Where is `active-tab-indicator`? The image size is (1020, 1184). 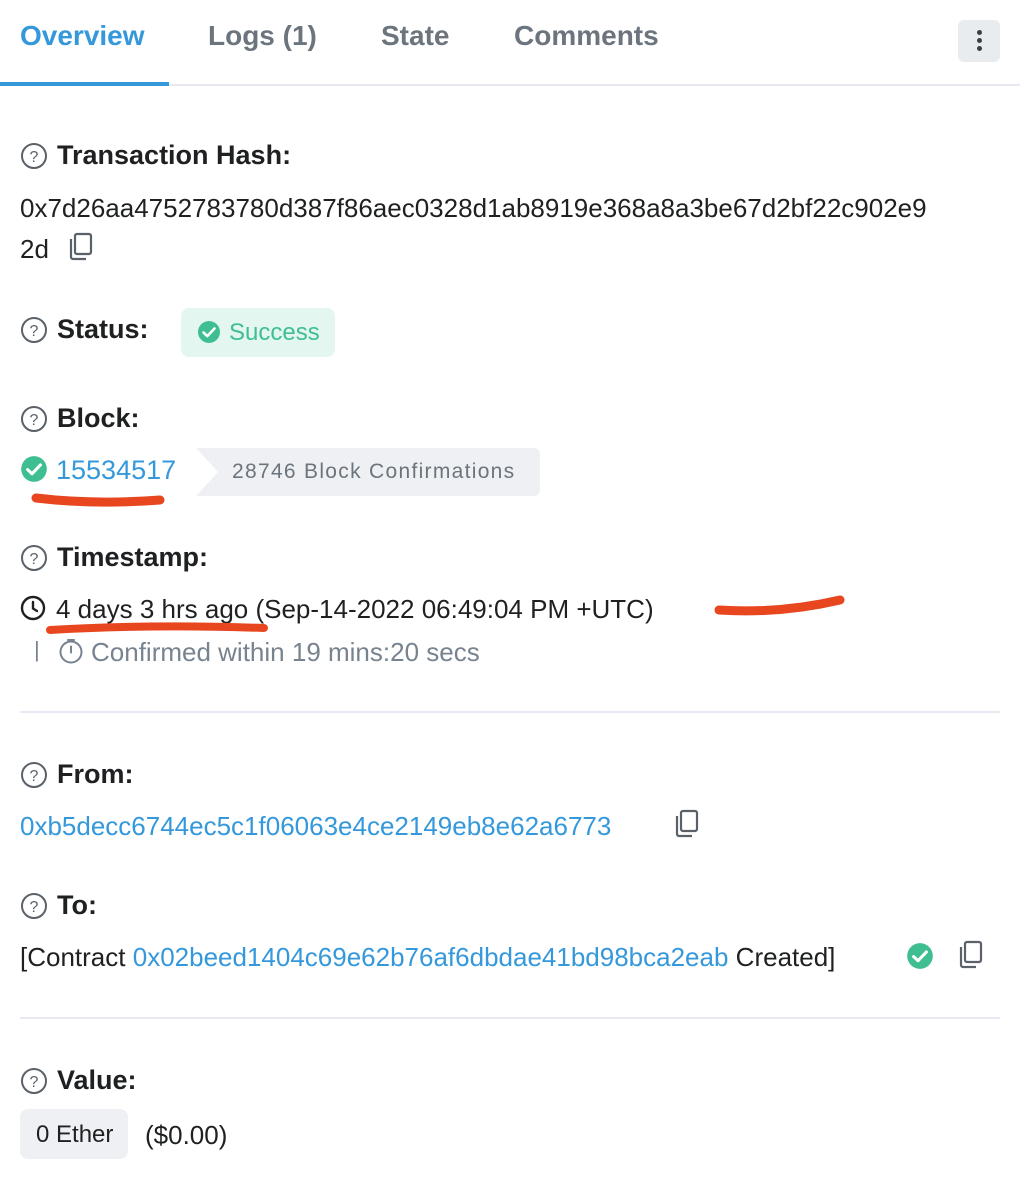
active-tab-indicator is located at coordinates (84, 84).